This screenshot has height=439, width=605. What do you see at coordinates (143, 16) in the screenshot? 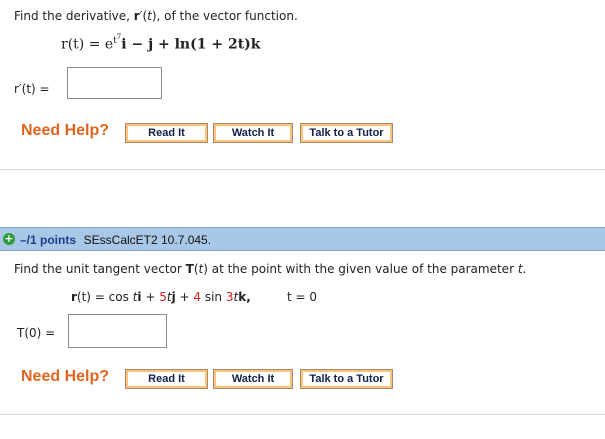
I see `q1-prompt-mid: ′(` at bounding box center [143, 16].